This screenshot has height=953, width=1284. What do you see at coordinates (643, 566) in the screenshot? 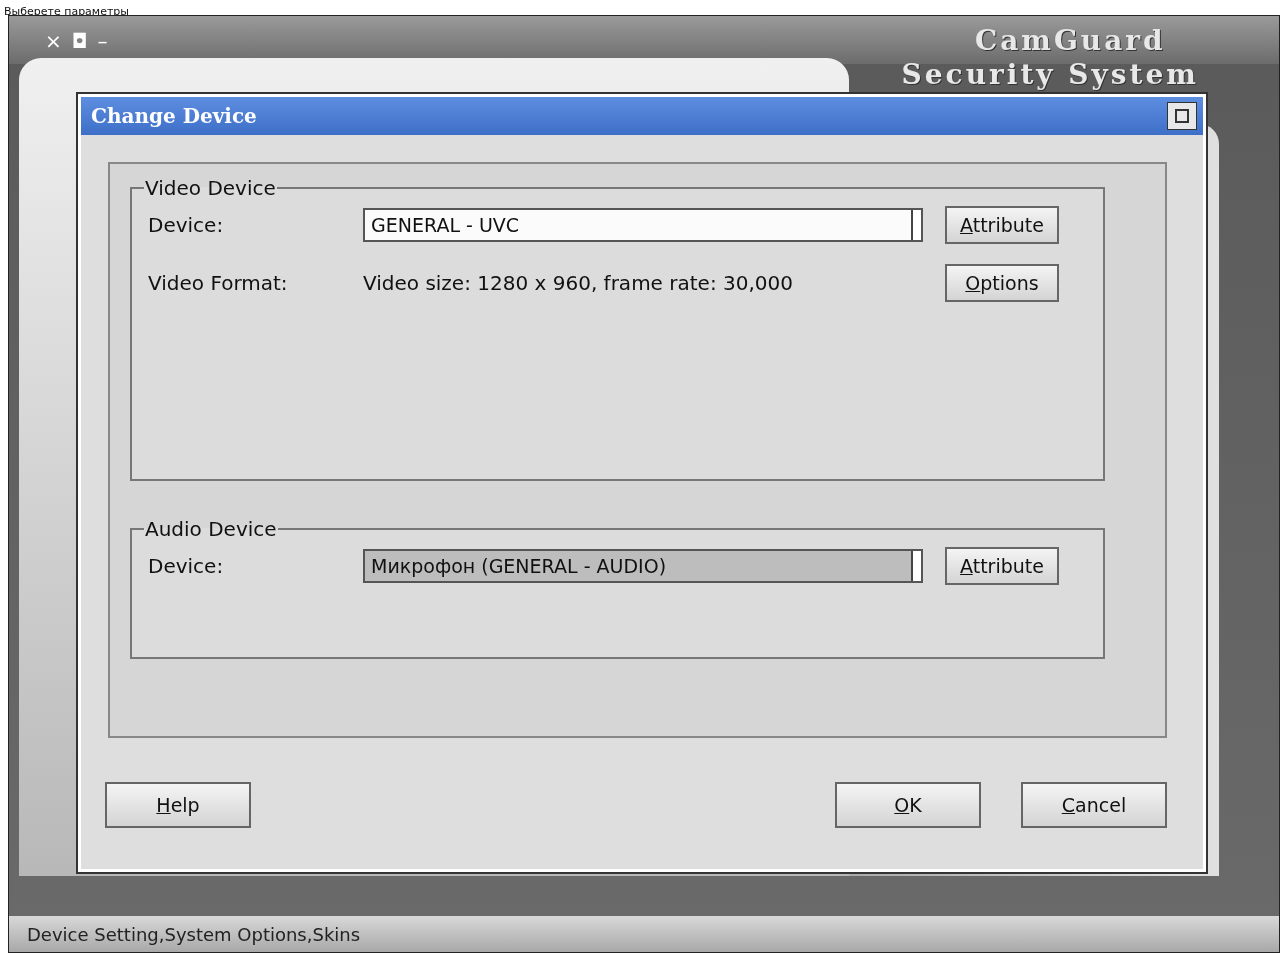
I see `device-dropdown: Микрофон (GENERAL - AUDIO)` at bounding box center [643, 566].